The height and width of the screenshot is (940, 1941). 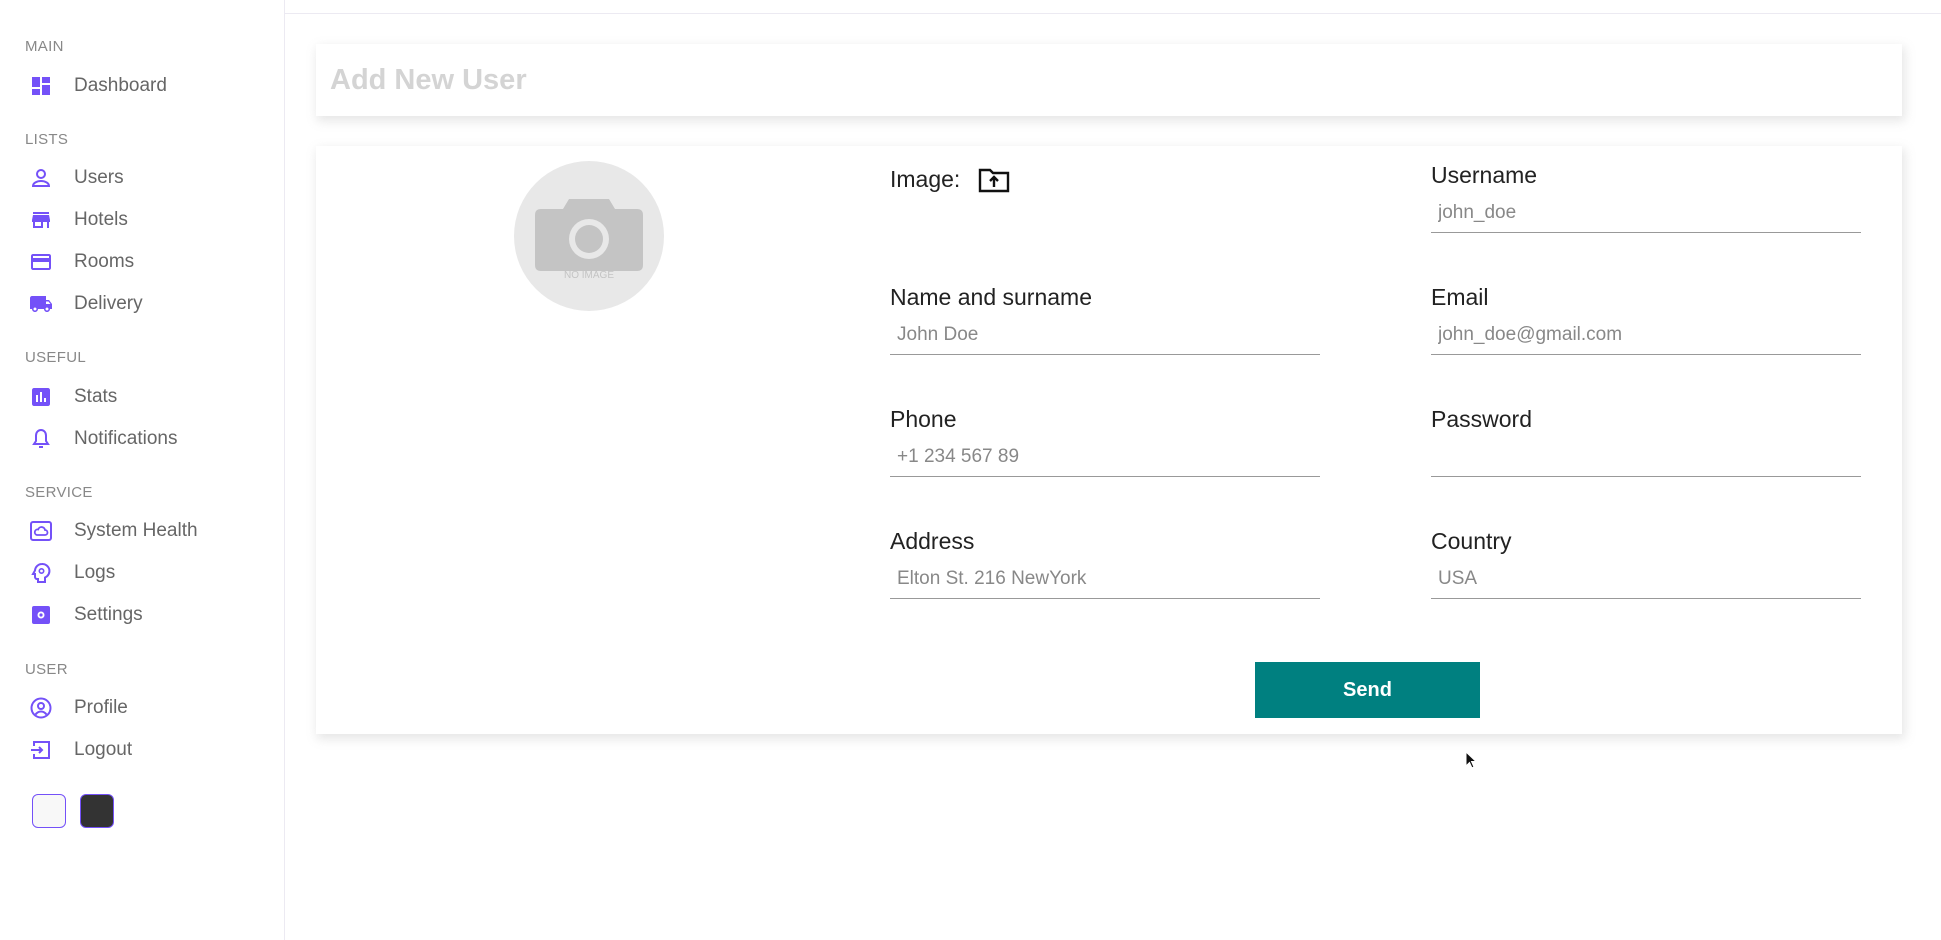 I want to click on country-label: Country, so click(x=1471, y=541).